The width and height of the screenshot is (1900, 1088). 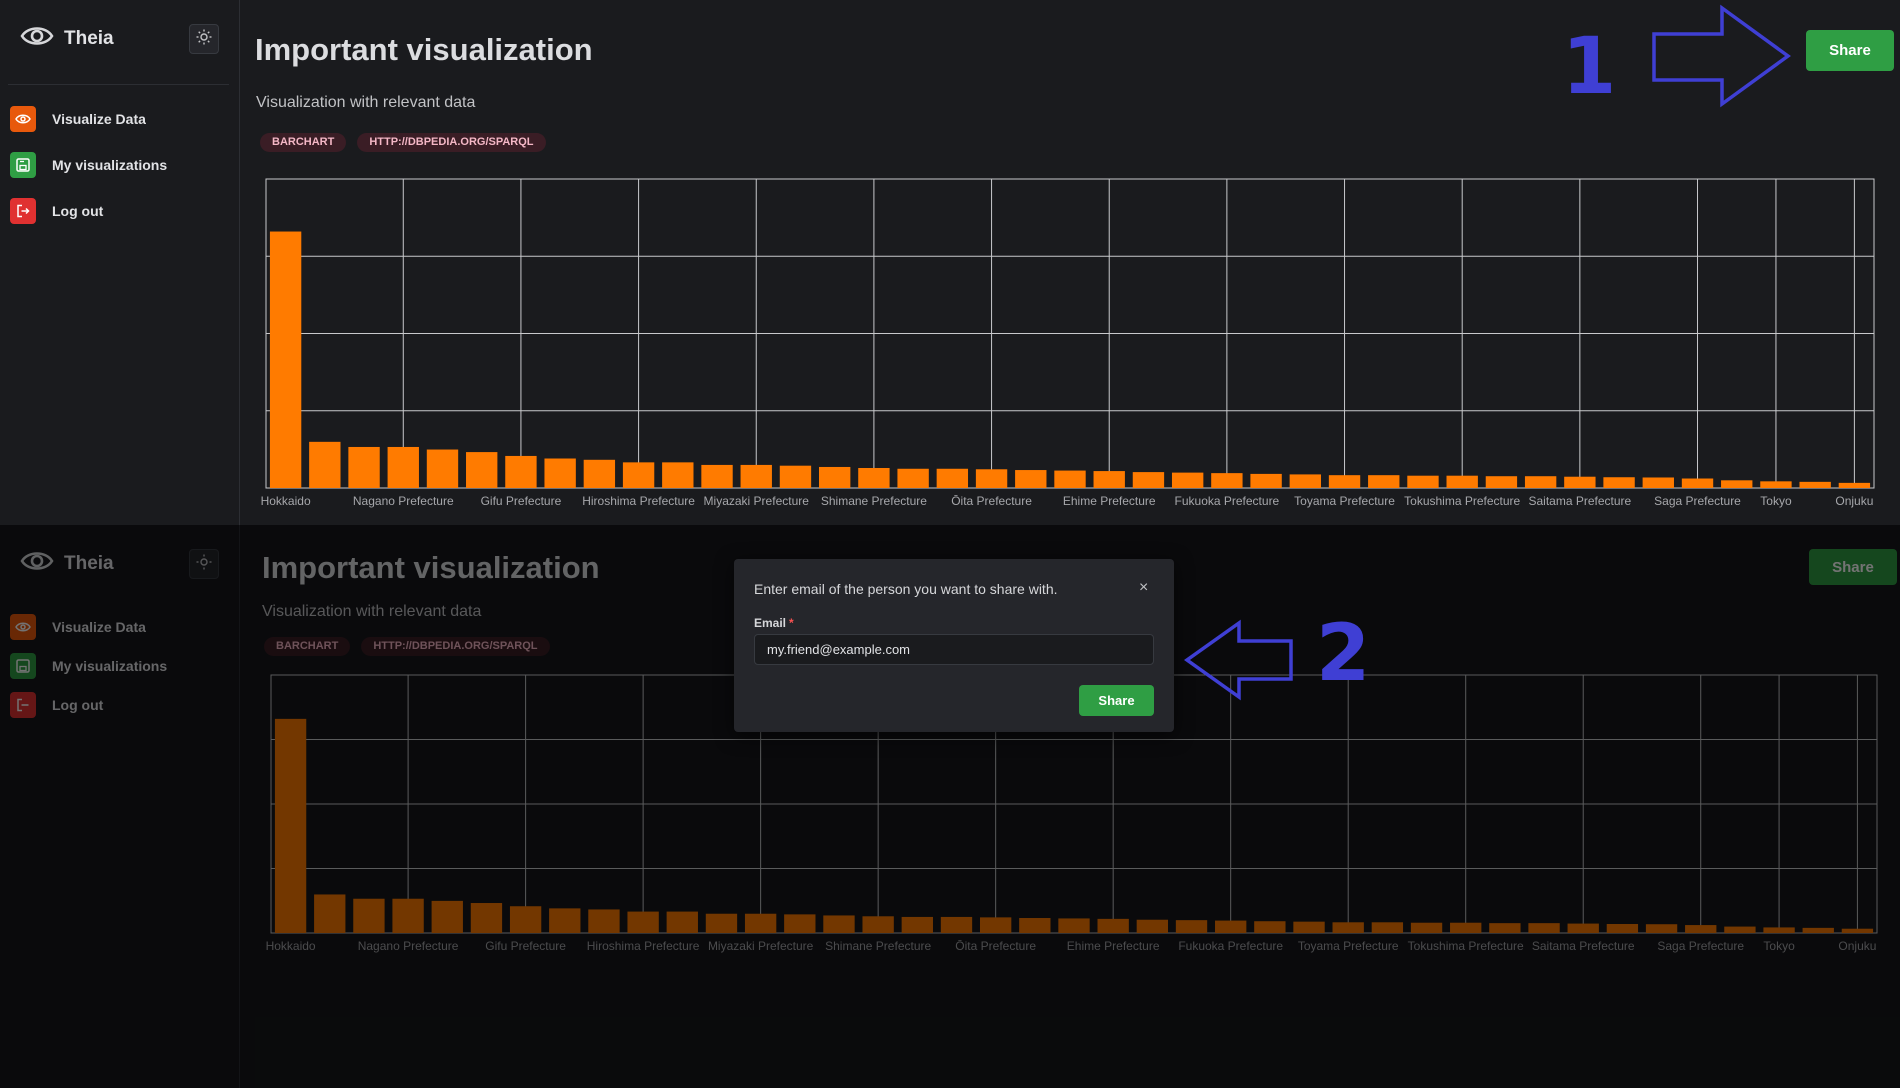 What do you see at coordinates (1462, 501) in the screenshot?
I see `x-tick-label: Tokushima Prefecture` at bounding box center [1462, 501].